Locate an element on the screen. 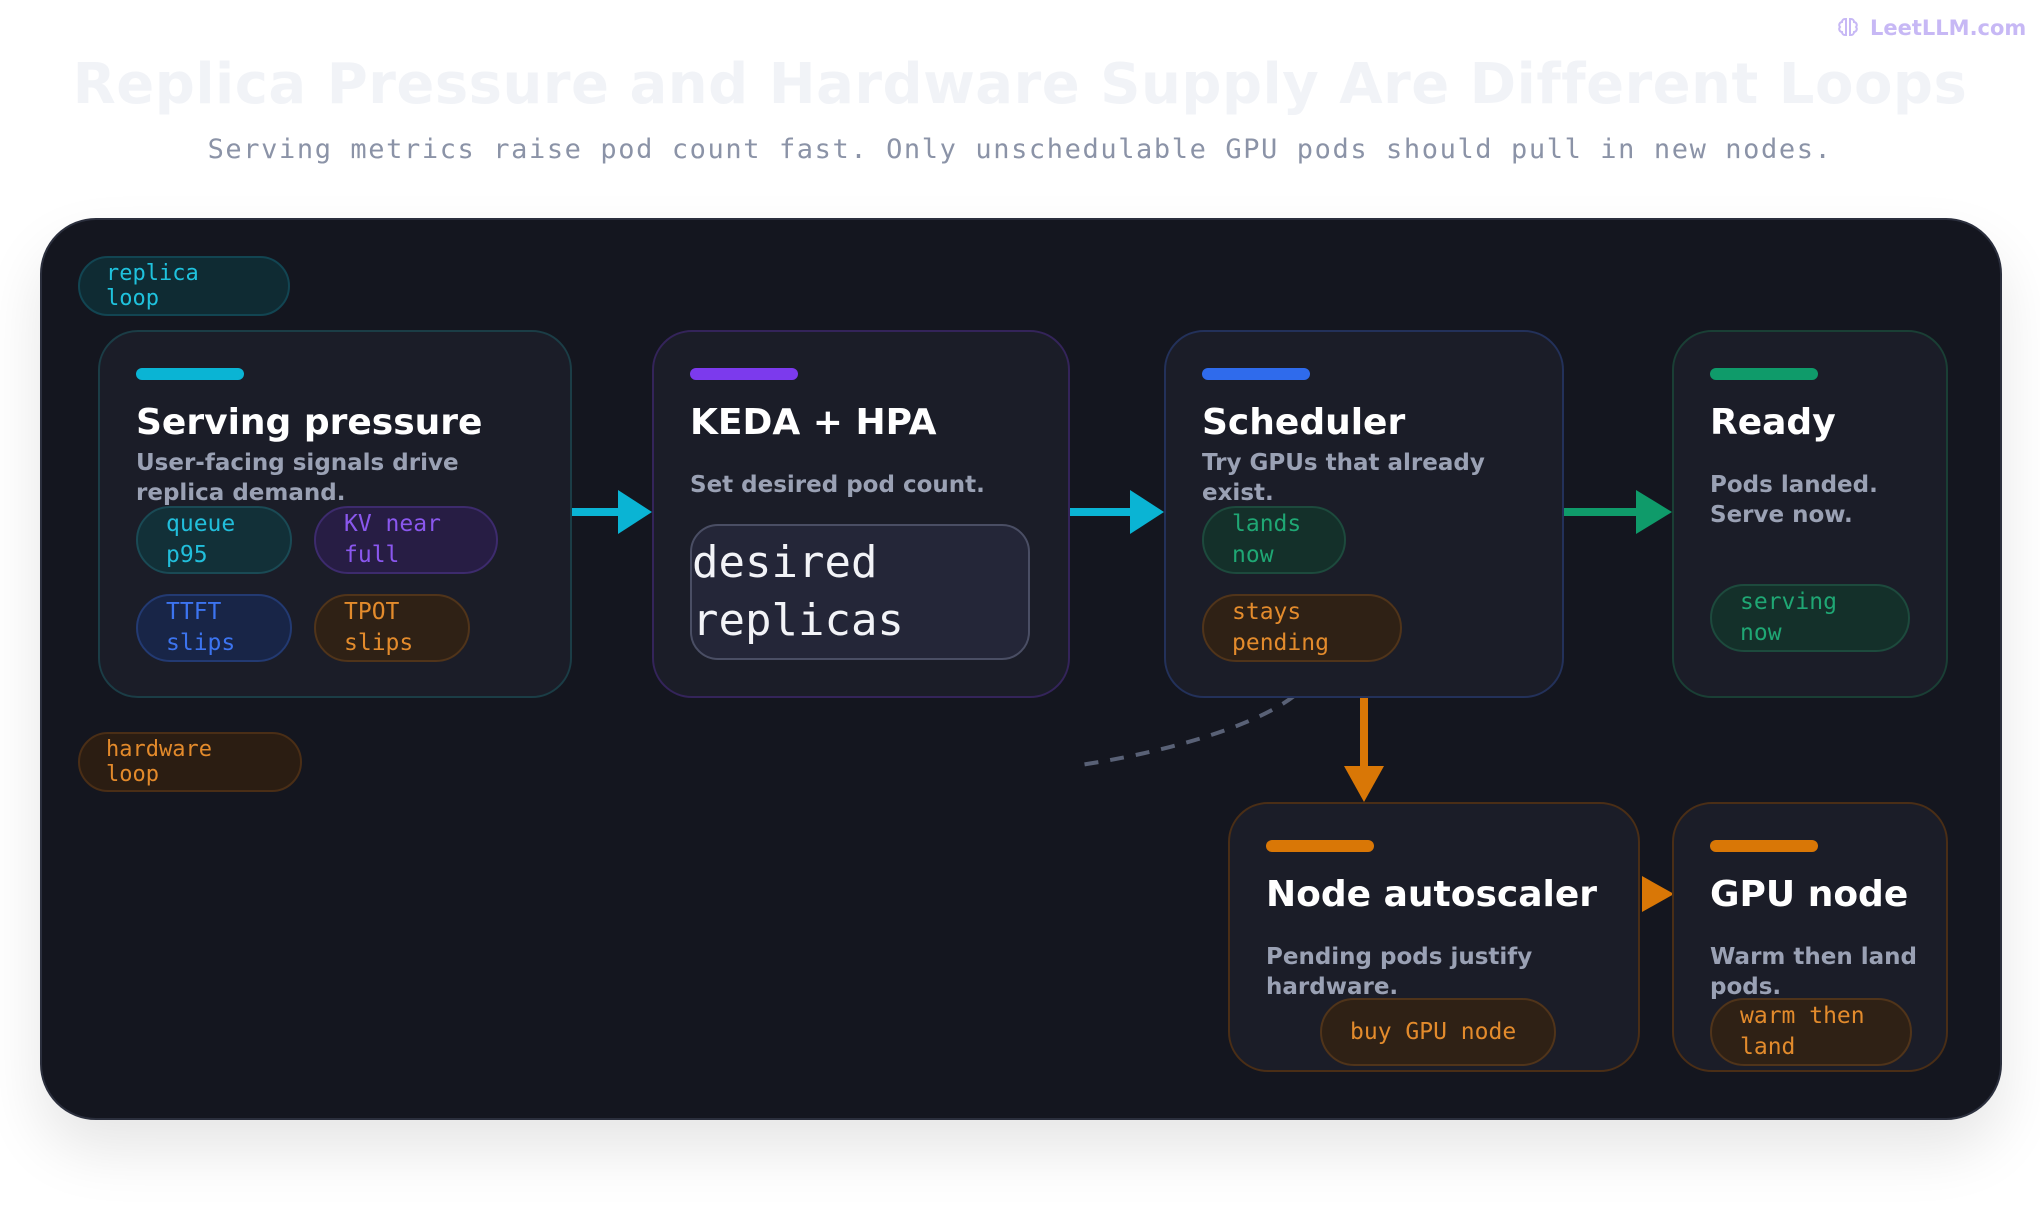 Image resolution: width=2040 pixels, height=1220 pixels. gpu-node-title: GPU node is located at coordinates (1809, 894).